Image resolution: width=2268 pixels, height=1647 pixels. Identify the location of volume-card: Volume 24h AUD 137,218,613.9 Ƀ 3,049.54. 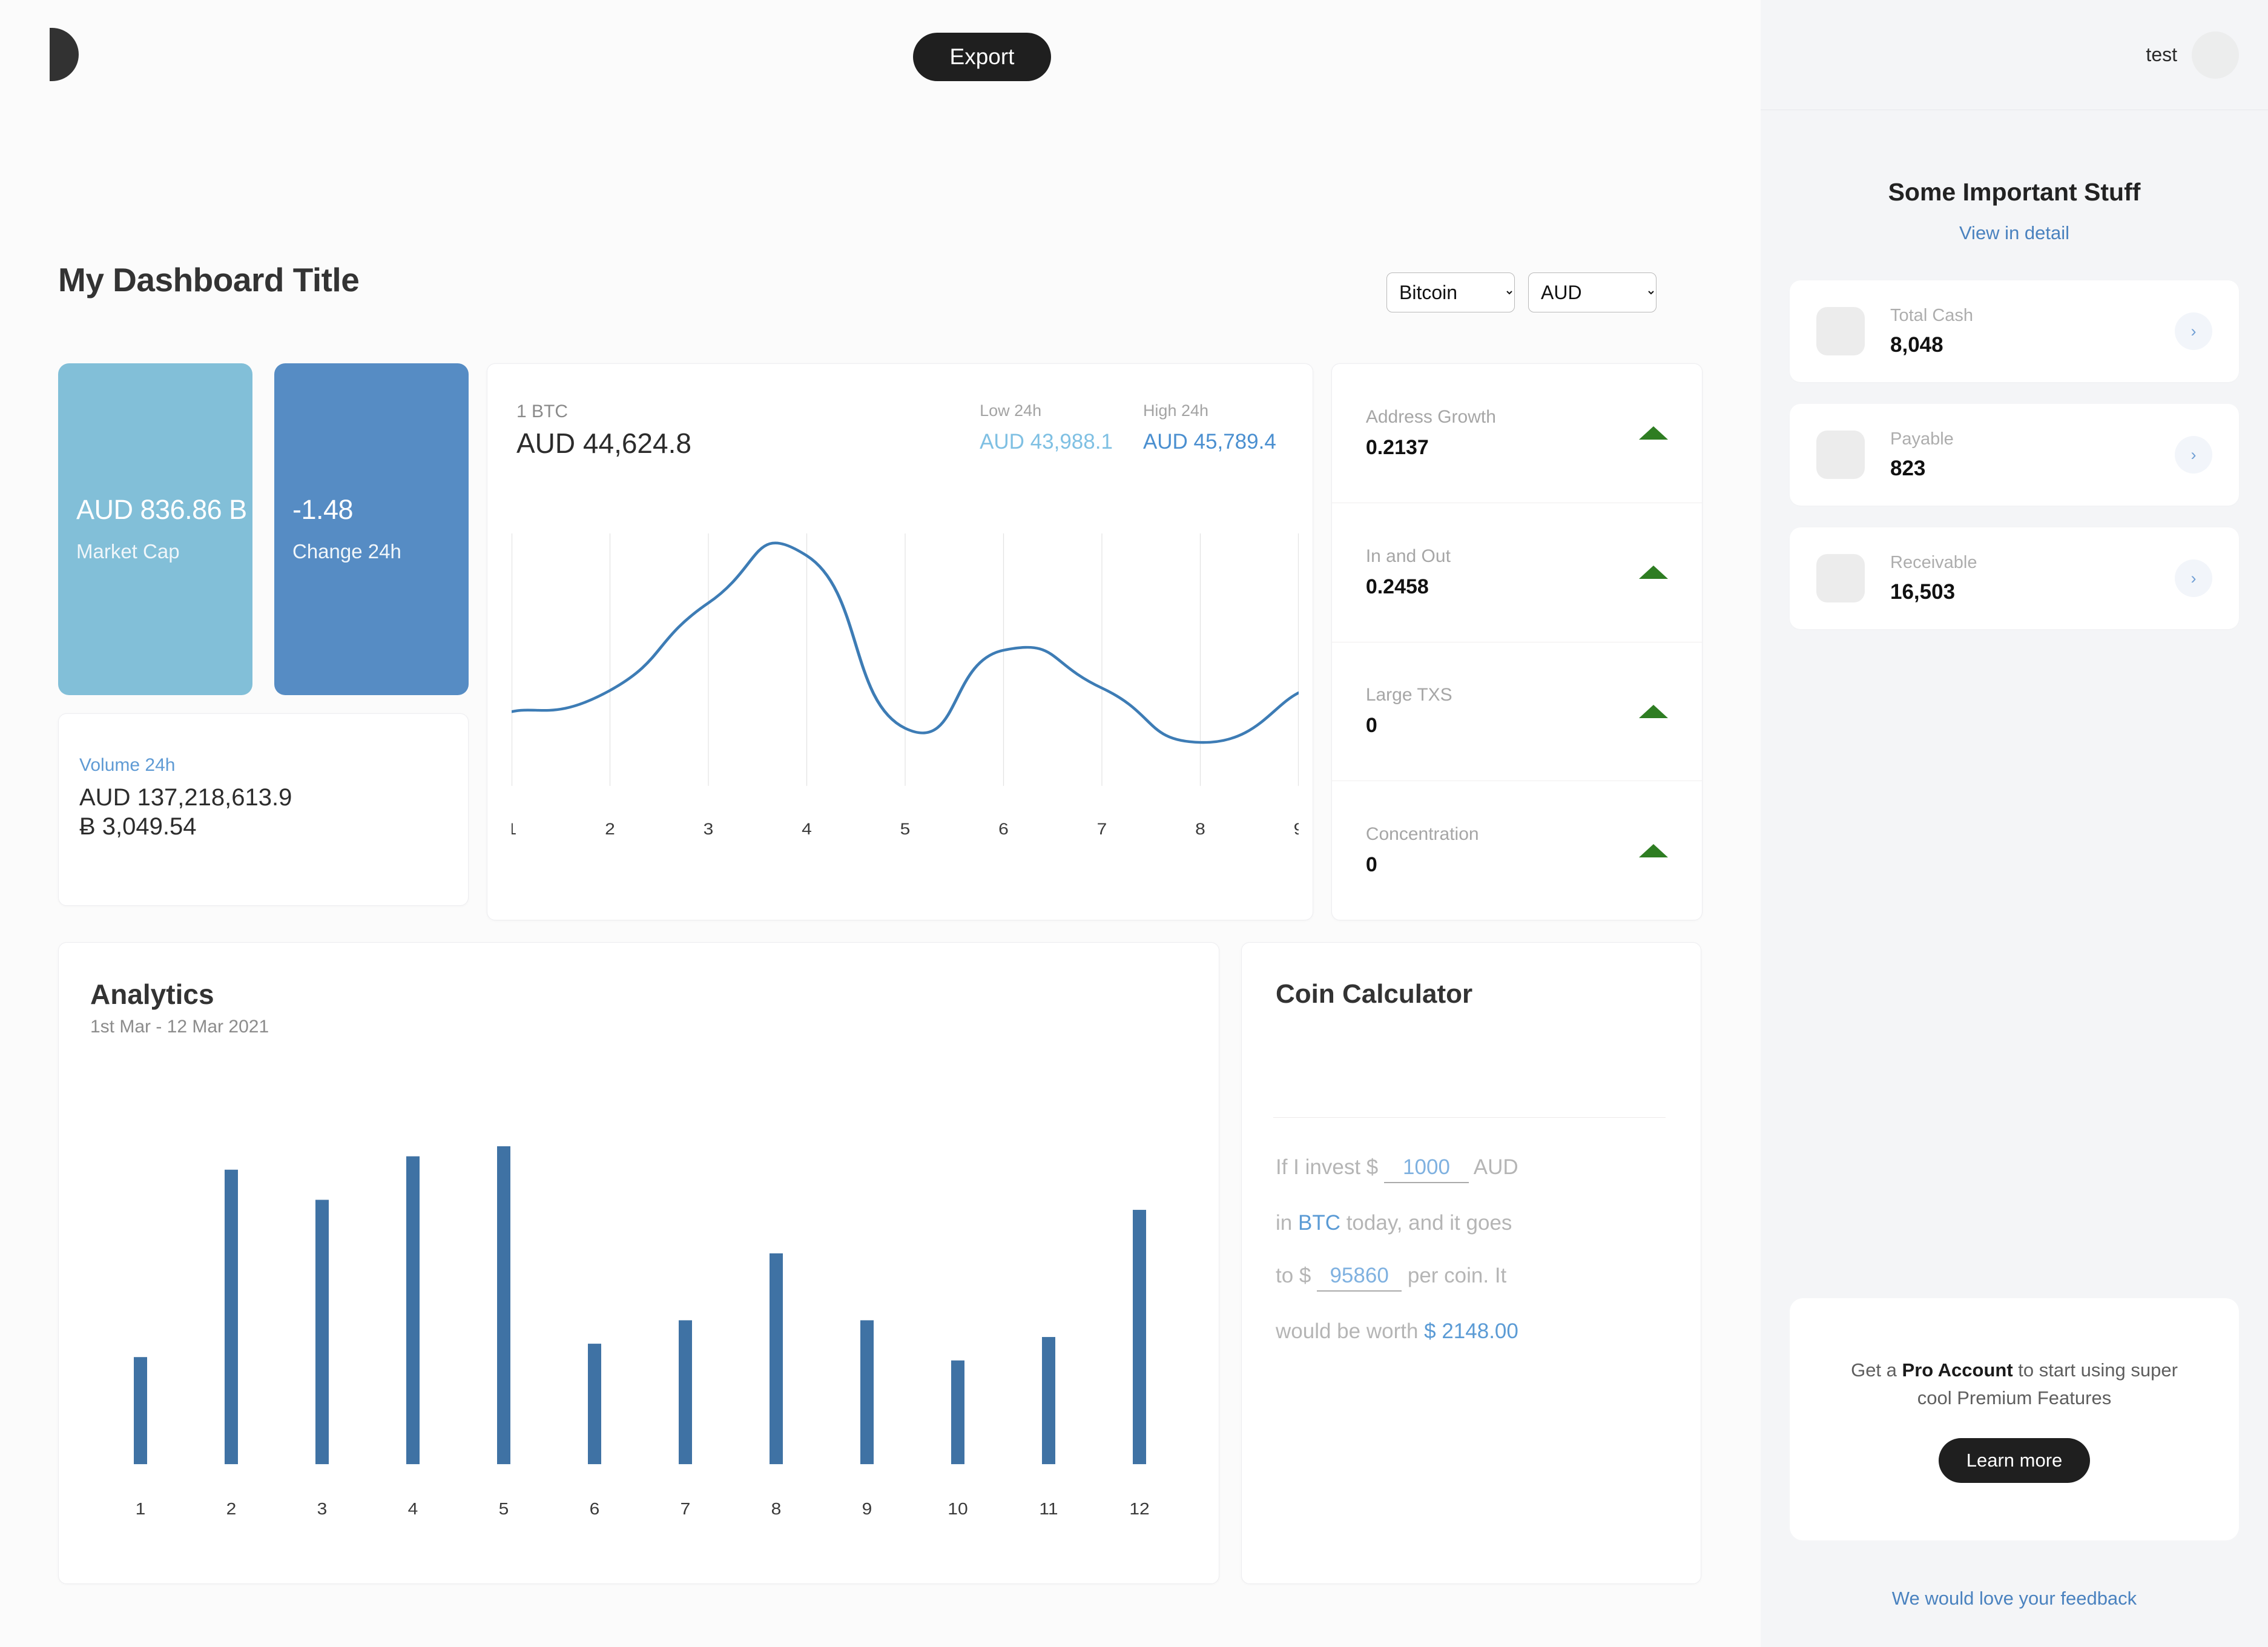
(263, 809).